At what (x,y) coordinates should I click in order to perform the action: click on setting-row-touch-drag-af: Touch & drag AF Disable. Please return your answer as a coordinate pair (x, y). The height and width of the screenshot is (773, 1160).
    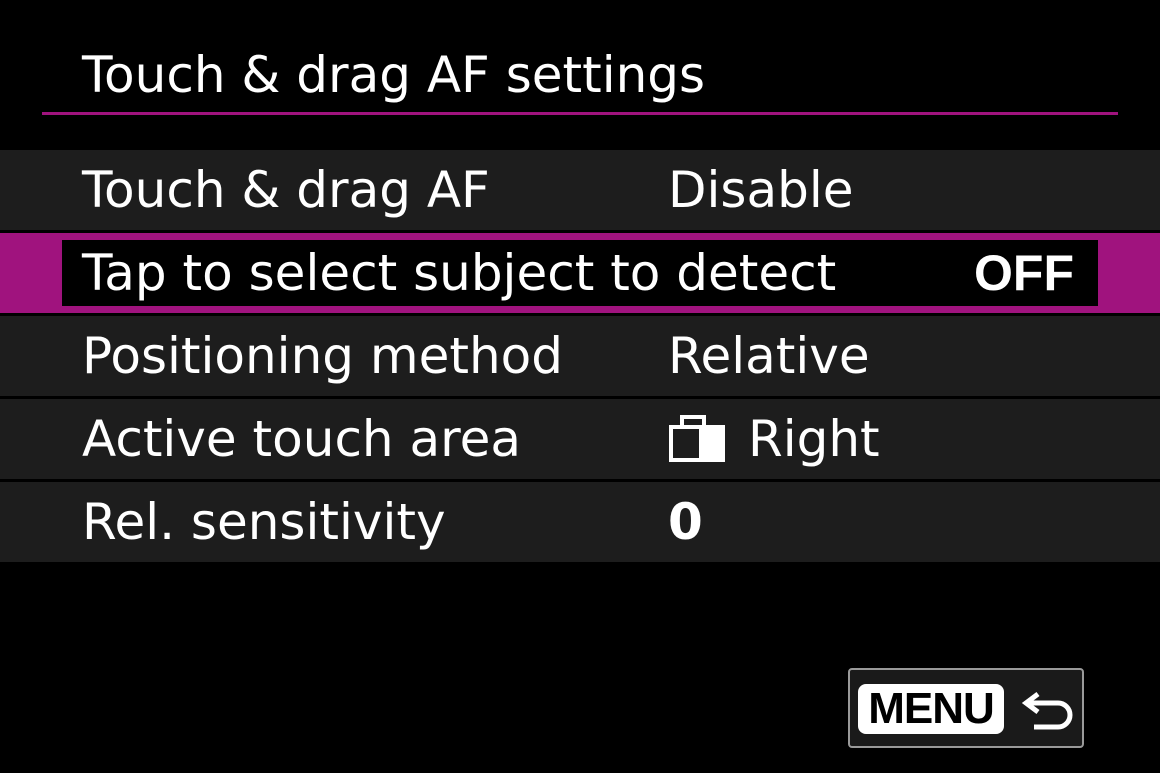
    Looking at the image, I should click on (580, 190).